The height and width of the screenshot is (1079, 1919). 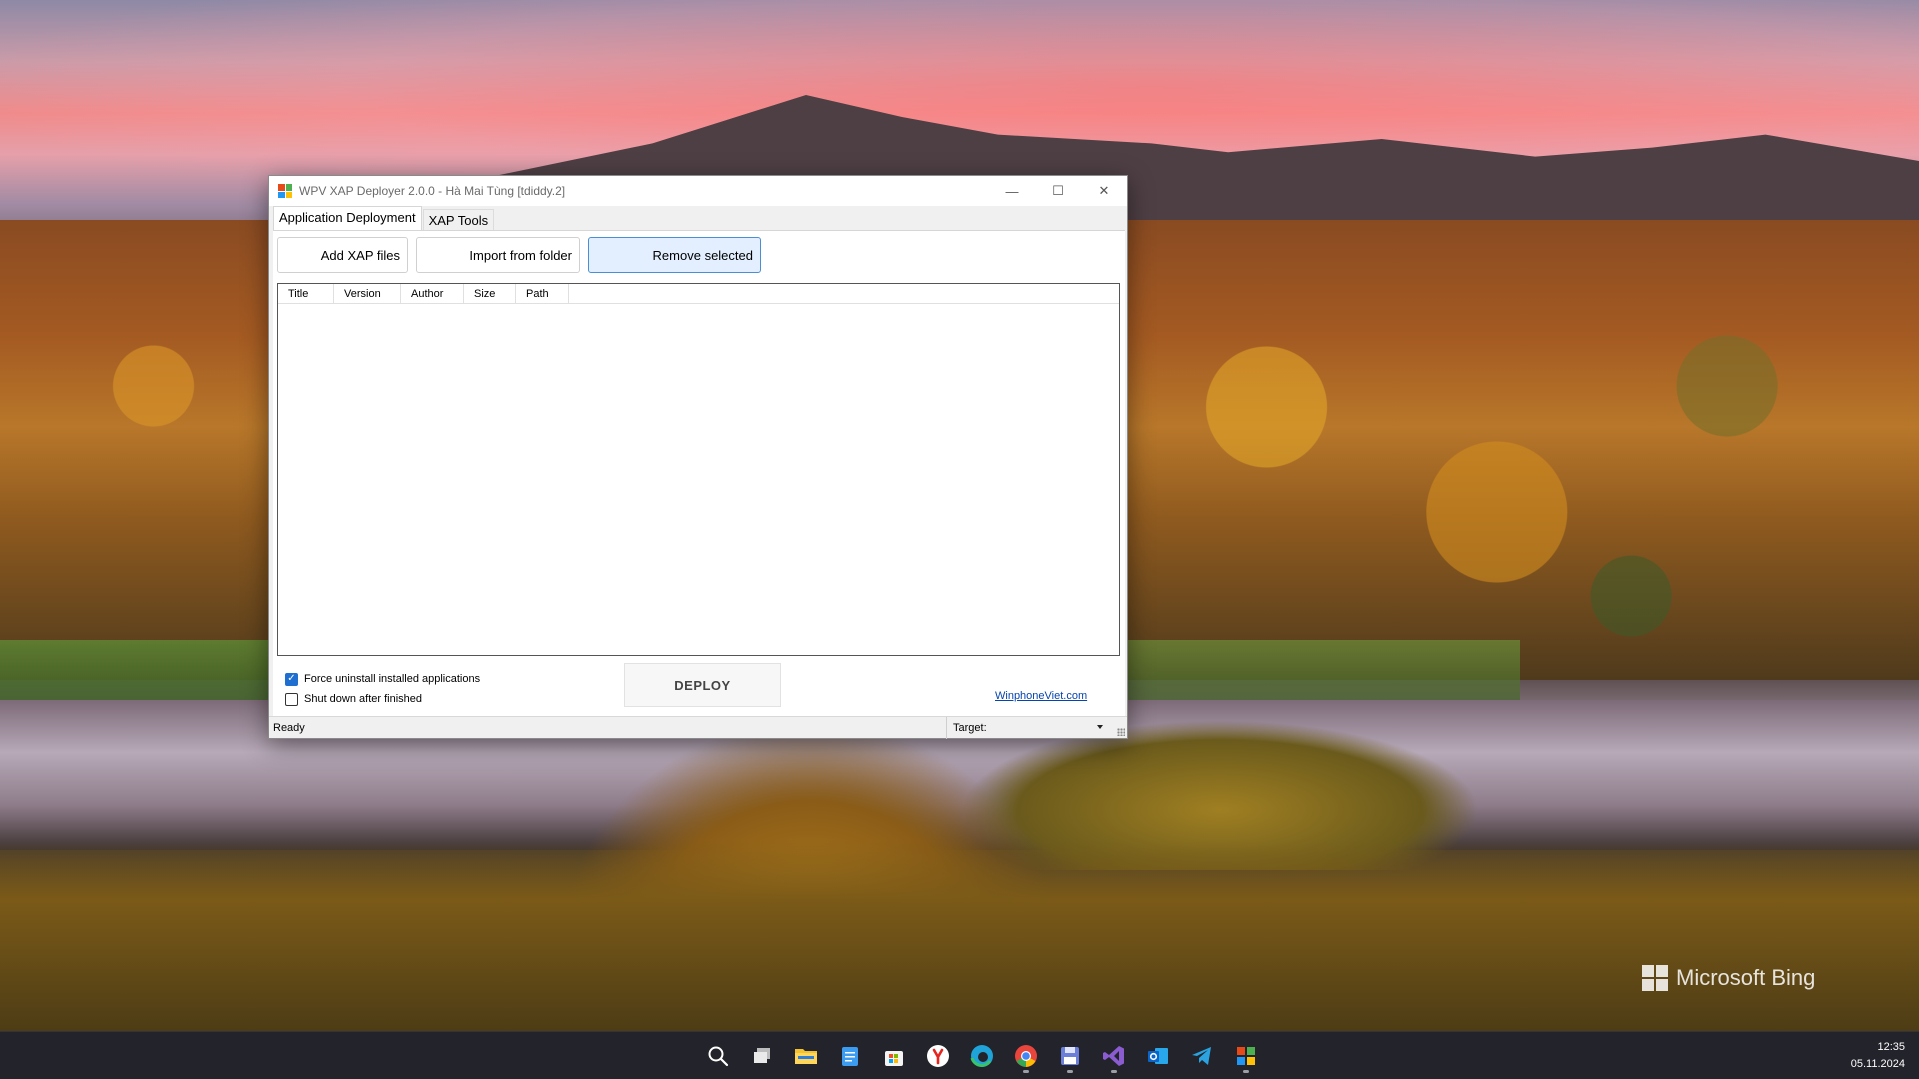 I want to click on tab-strip: Application Deployment XAP Tools, so click(x=698, y=218).